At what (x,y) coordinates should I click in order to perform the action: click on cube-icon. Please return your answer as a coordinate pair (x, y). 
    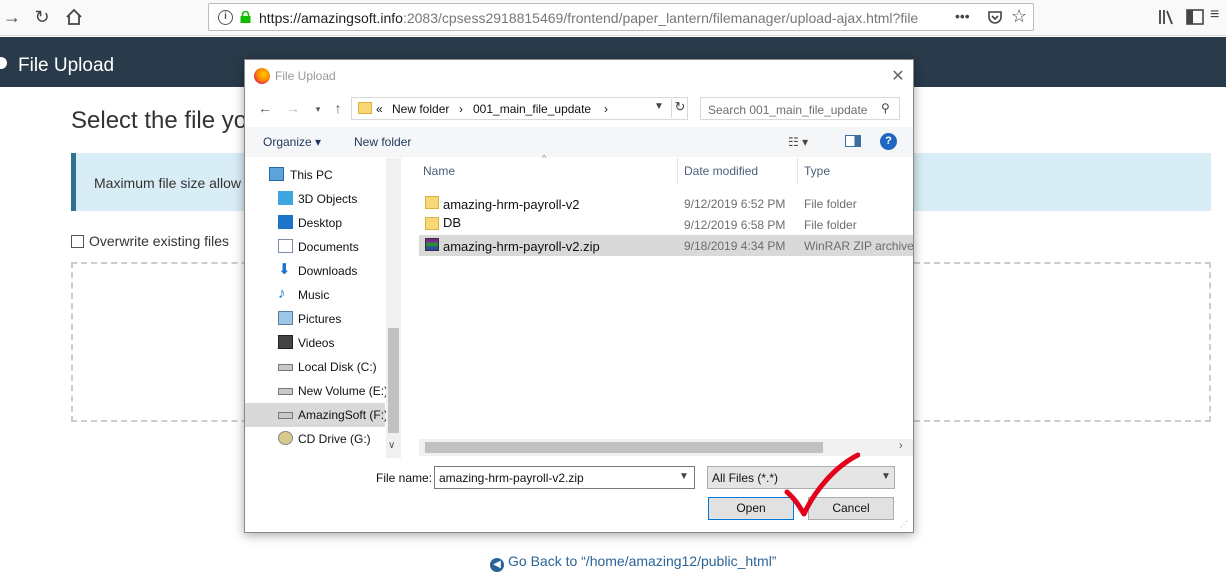
    Looking at the image, I should click on (285, 198).